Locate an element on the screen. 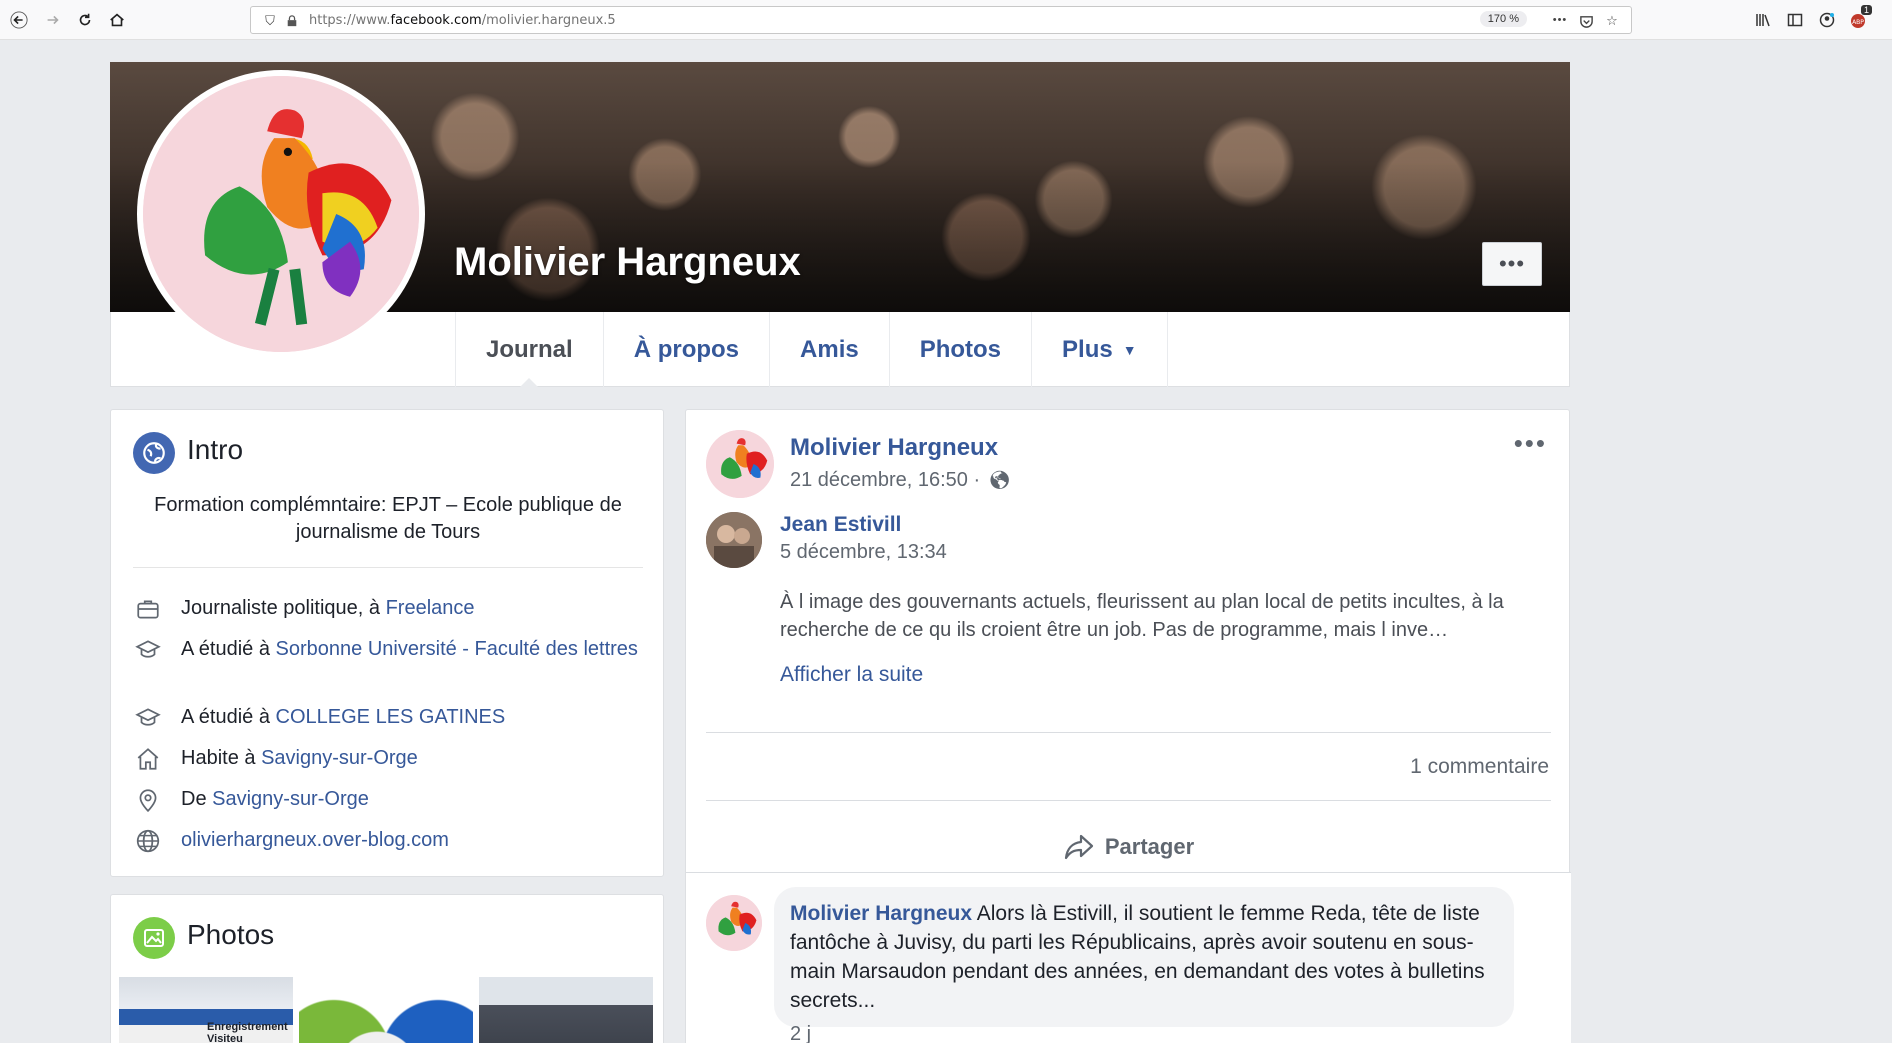 Image resolution: width=1892 pixels, height=1043 pixels. tab-photos: Photos is located at coordinates (959, 349).